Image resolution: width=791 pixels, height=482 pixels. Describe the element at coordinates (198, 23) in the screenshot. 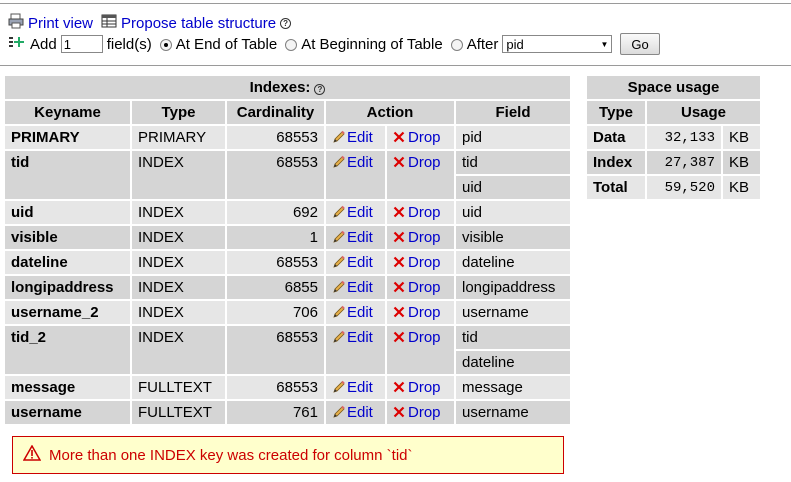

I see `propose-table-structure-link: Propose table structure` at that location.